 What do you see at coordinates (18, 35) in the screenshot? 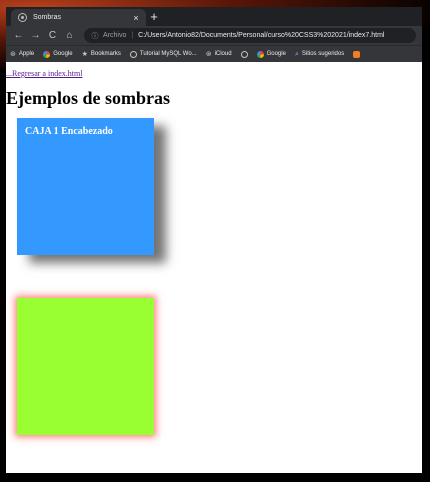
I see `back-arrow-icon: ←` at bounding box center [18, 35].